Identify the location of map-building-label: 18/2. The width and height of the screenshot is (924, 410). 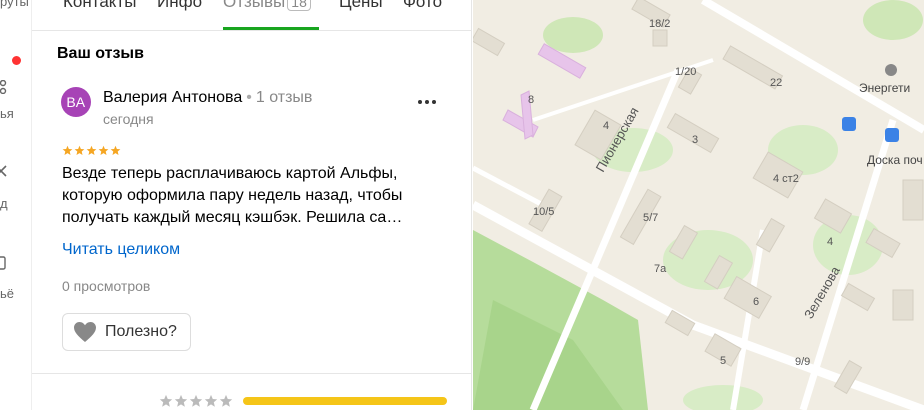
(660, 24).